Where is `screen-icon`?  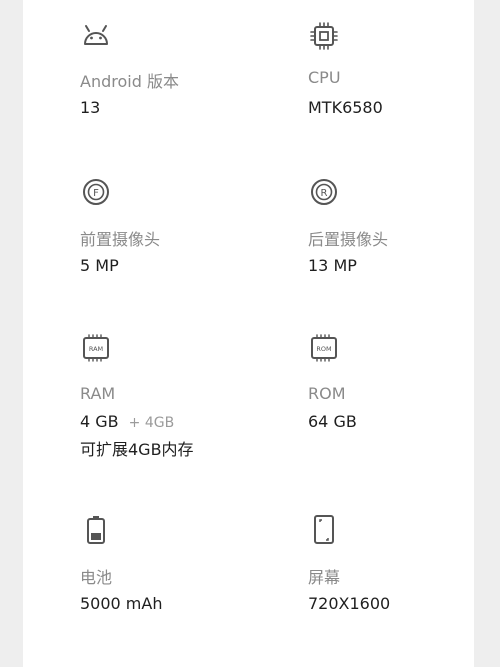 screen-icon is located at coordinates (324, 530).